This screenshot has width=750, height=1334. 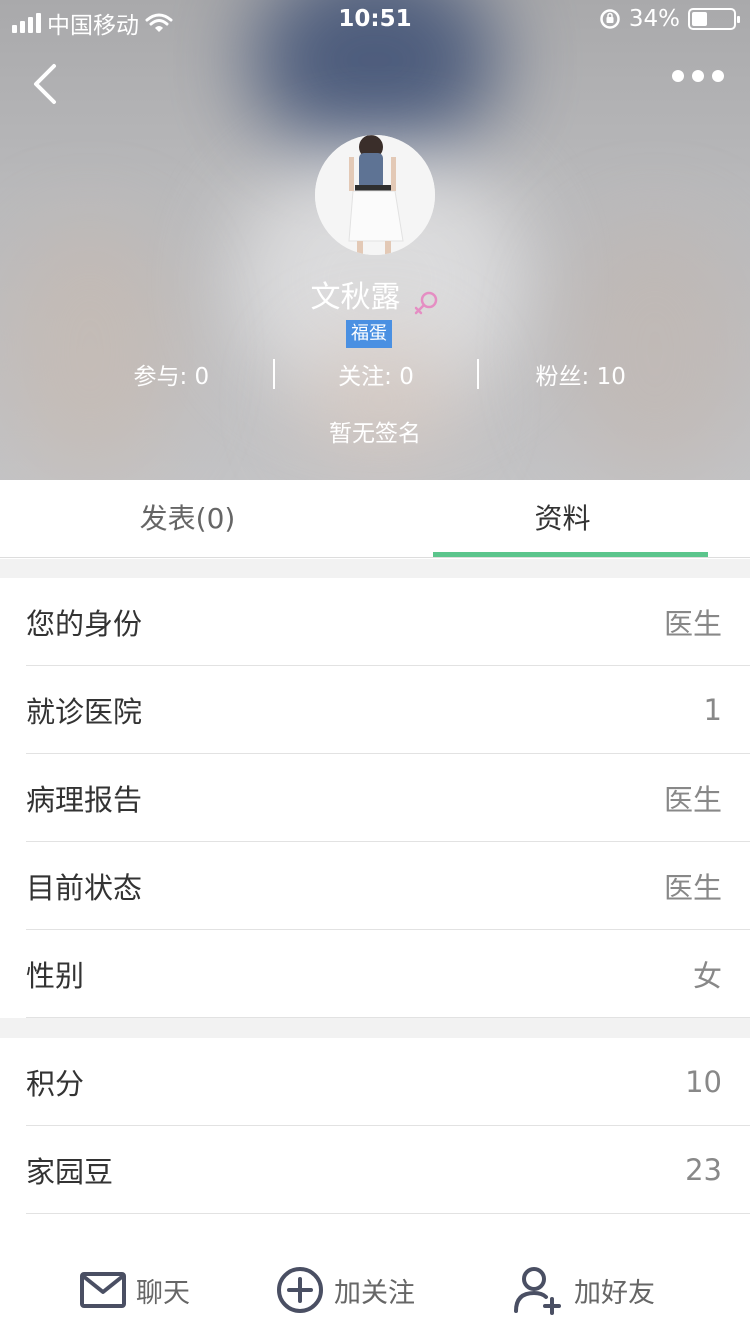 I want to click on info-label: 您的身份, so click(x=84, y=623).